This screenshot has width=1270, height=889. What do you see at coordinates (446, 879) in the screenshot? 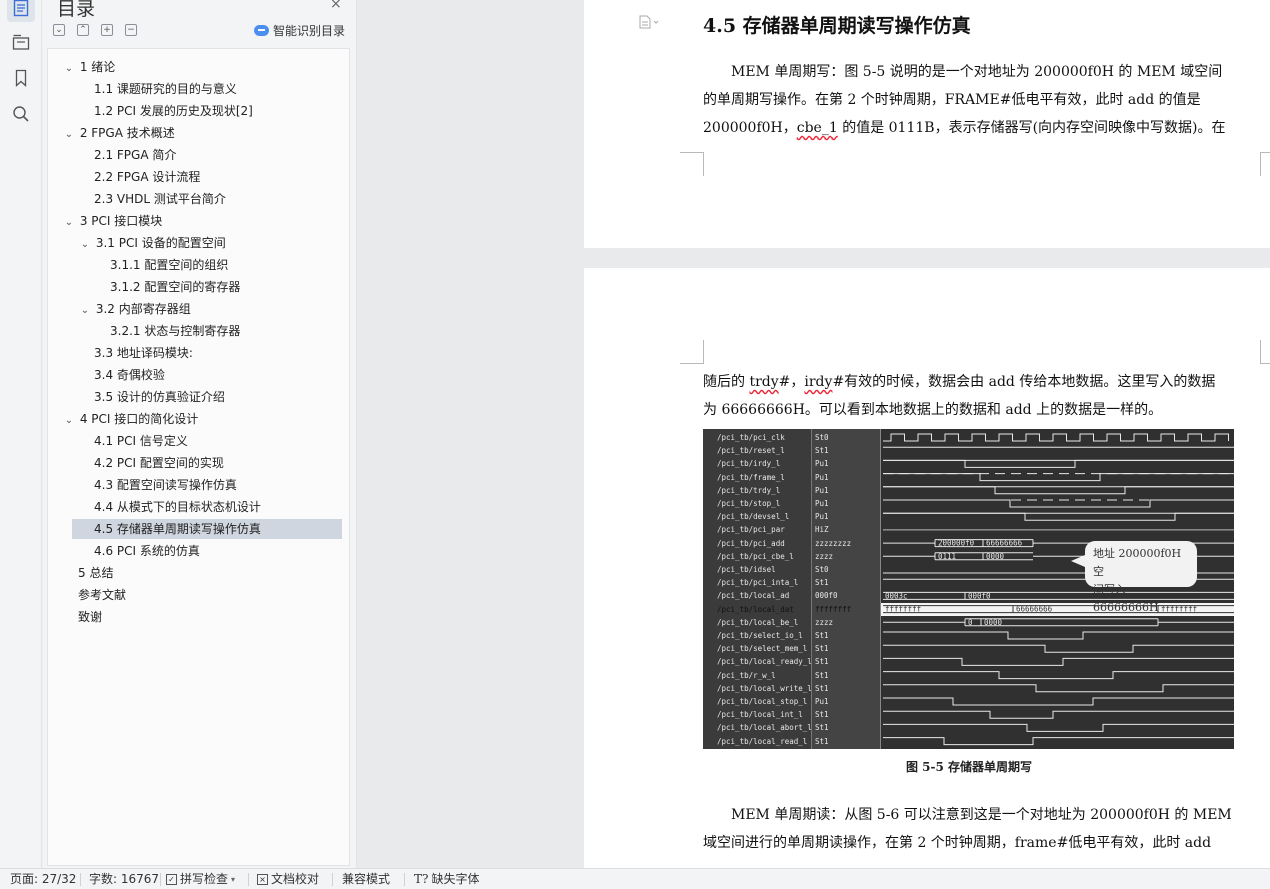
I see `missing-font-button: T? 缺失字体` at bounding box center [446, 879].